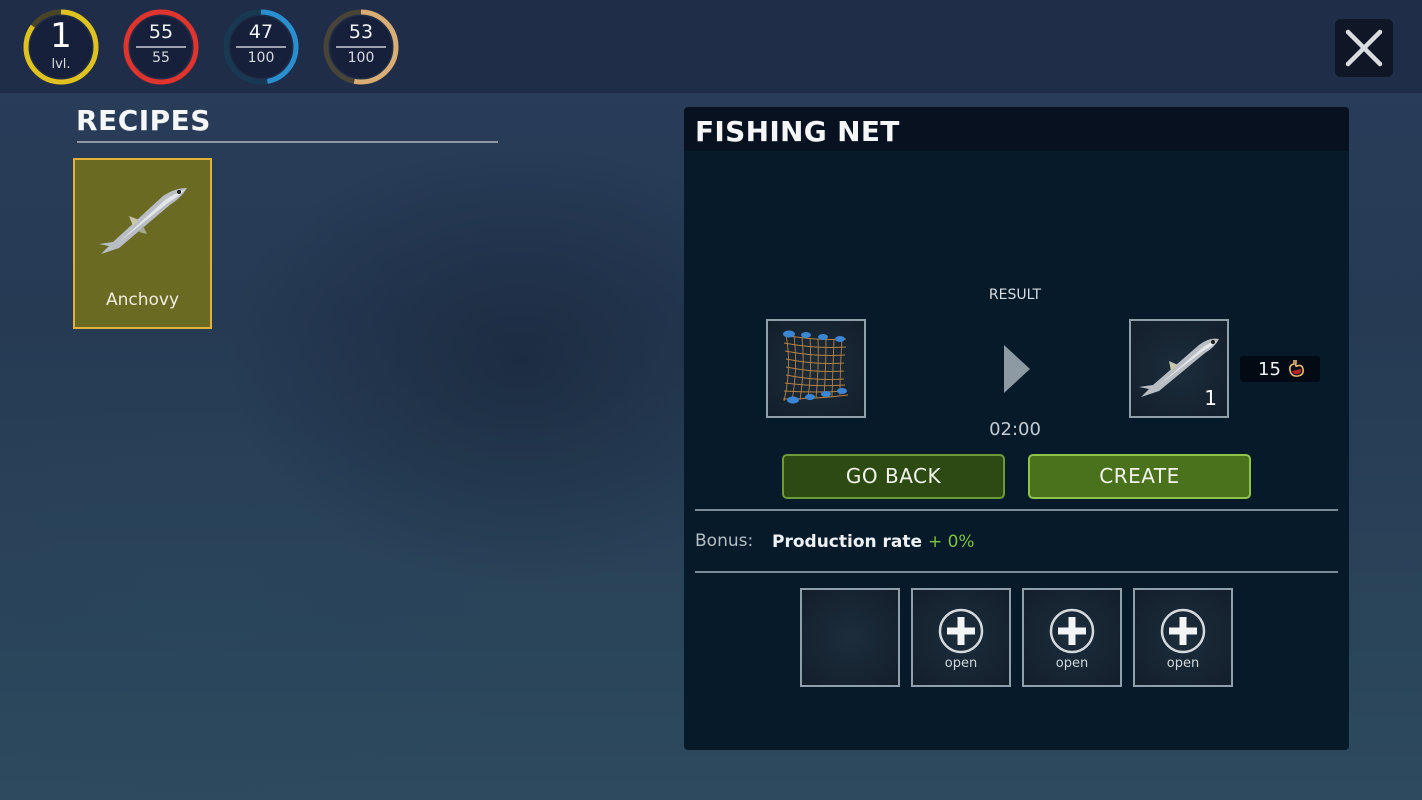 This screenshot has width=1422, height=800. I want to click on panel-header: FISHING NET, so click(1016, 129).